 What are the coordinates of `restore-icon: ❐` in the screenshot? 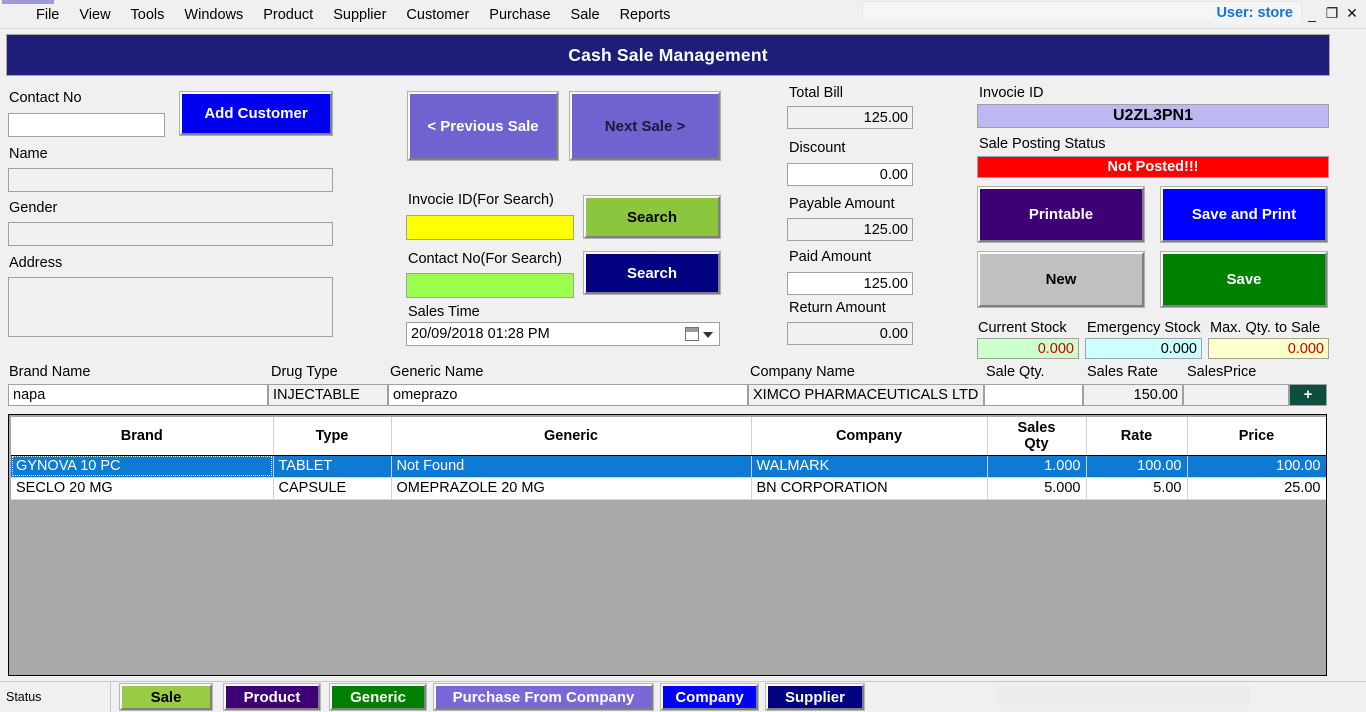 It's located at (1332, 14).